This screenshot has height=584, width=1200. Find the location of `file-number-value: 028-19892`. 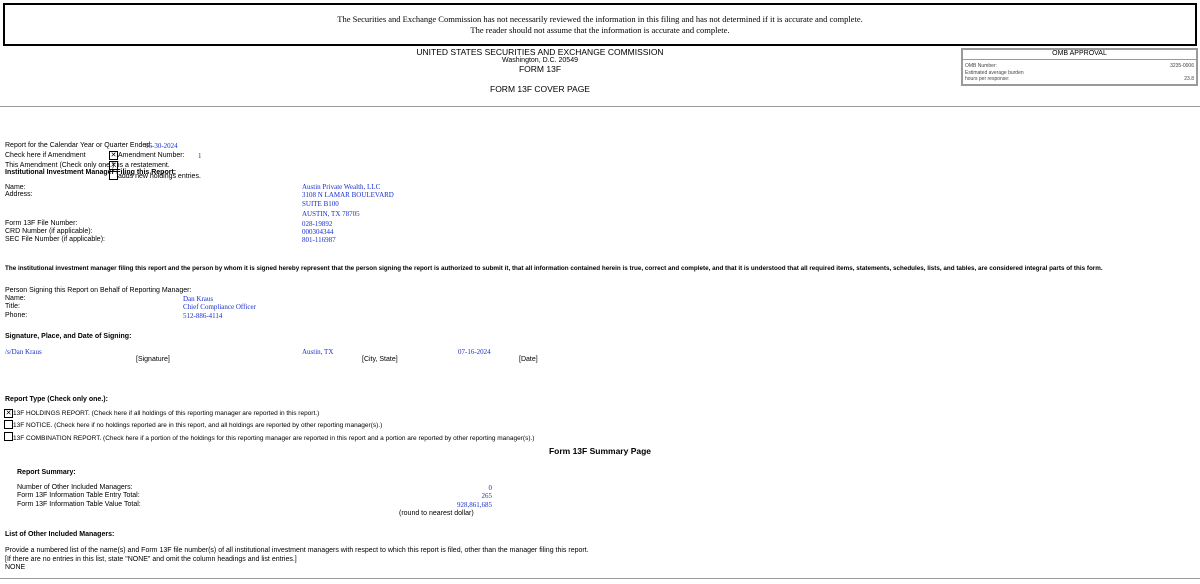

file-number-value: 028-19892 is located at coordinates (317, 224).